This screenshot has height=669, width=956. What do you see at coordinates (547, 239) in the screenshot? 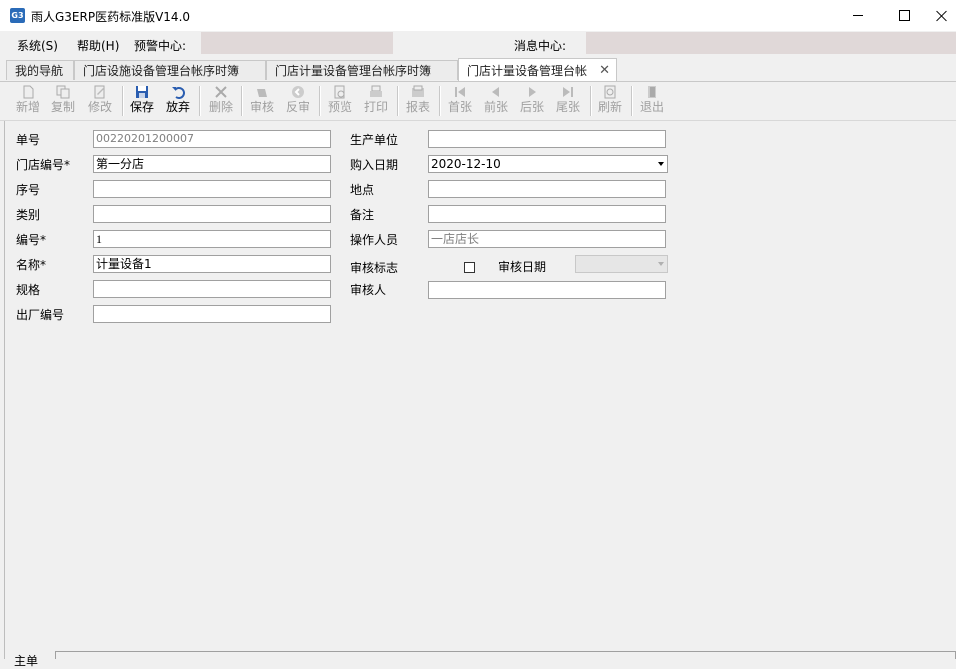
I see `operator-field: 一店店长` at bounding box center [547, 239].